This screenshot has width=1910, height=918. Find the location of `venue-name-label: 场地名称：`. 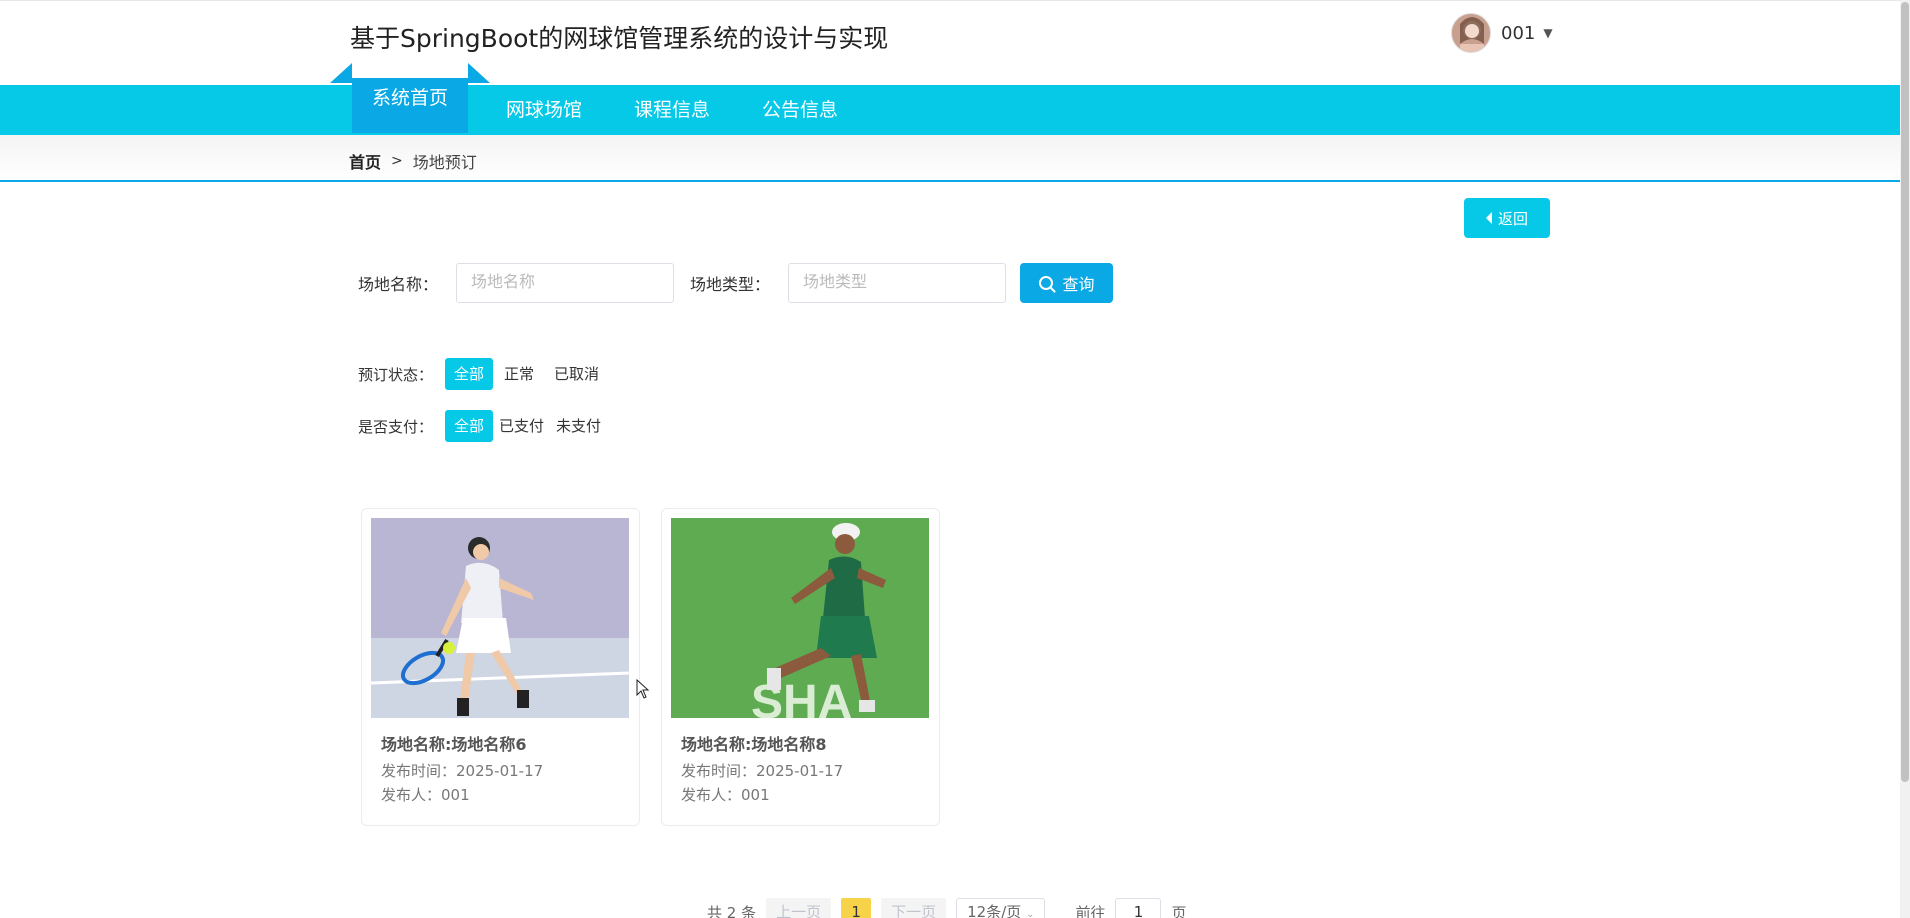

venue-name-label: 场地名称： is located at coordinates (398, 284).